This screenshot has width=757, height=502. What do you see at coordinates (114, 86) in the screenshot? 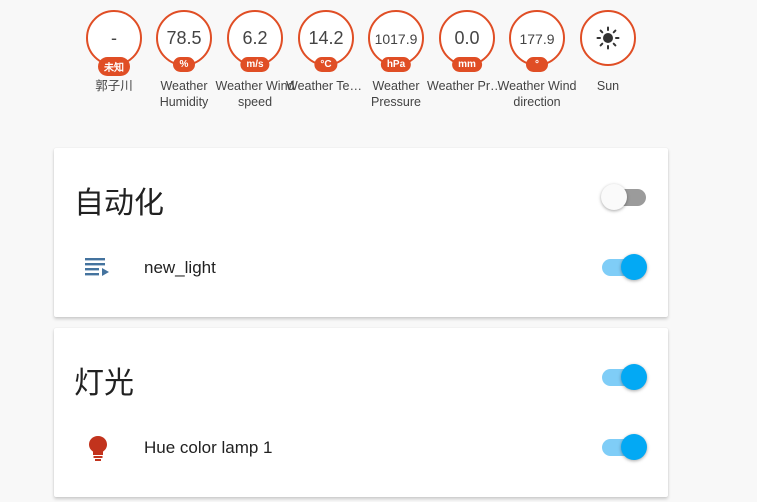
I see `badge-label: 郭子川` at bounding box center [114, 86].